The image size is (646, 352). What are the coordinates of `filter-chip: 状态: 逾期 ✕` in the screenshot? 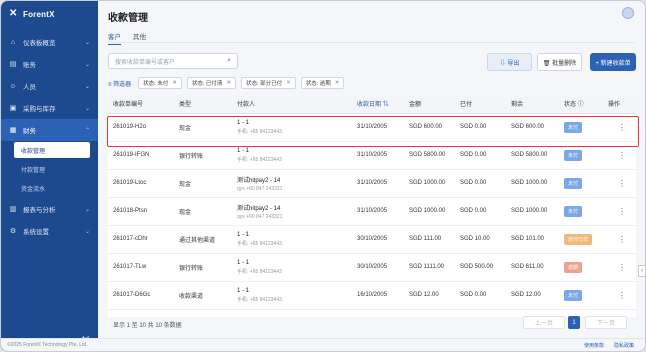 It's located at (322, 83).